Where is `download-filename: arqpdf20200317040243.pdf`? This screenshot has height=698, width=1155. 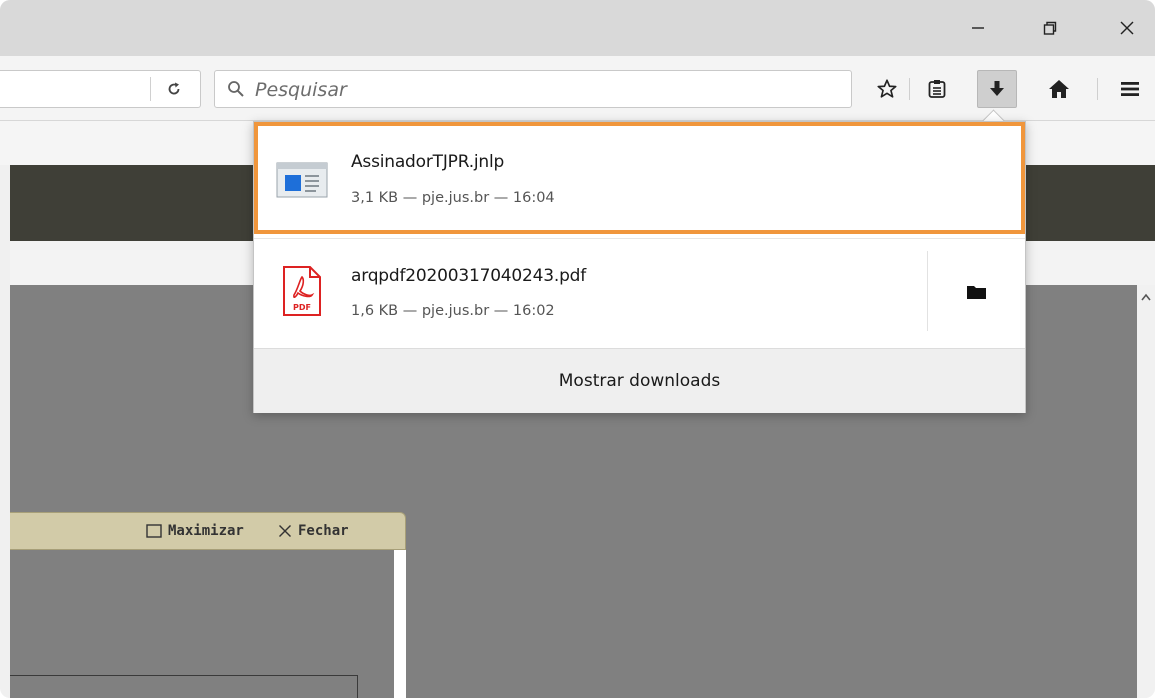
download-filename: arqpdf20200317040243.pdf is located at coordinates (469, 276).